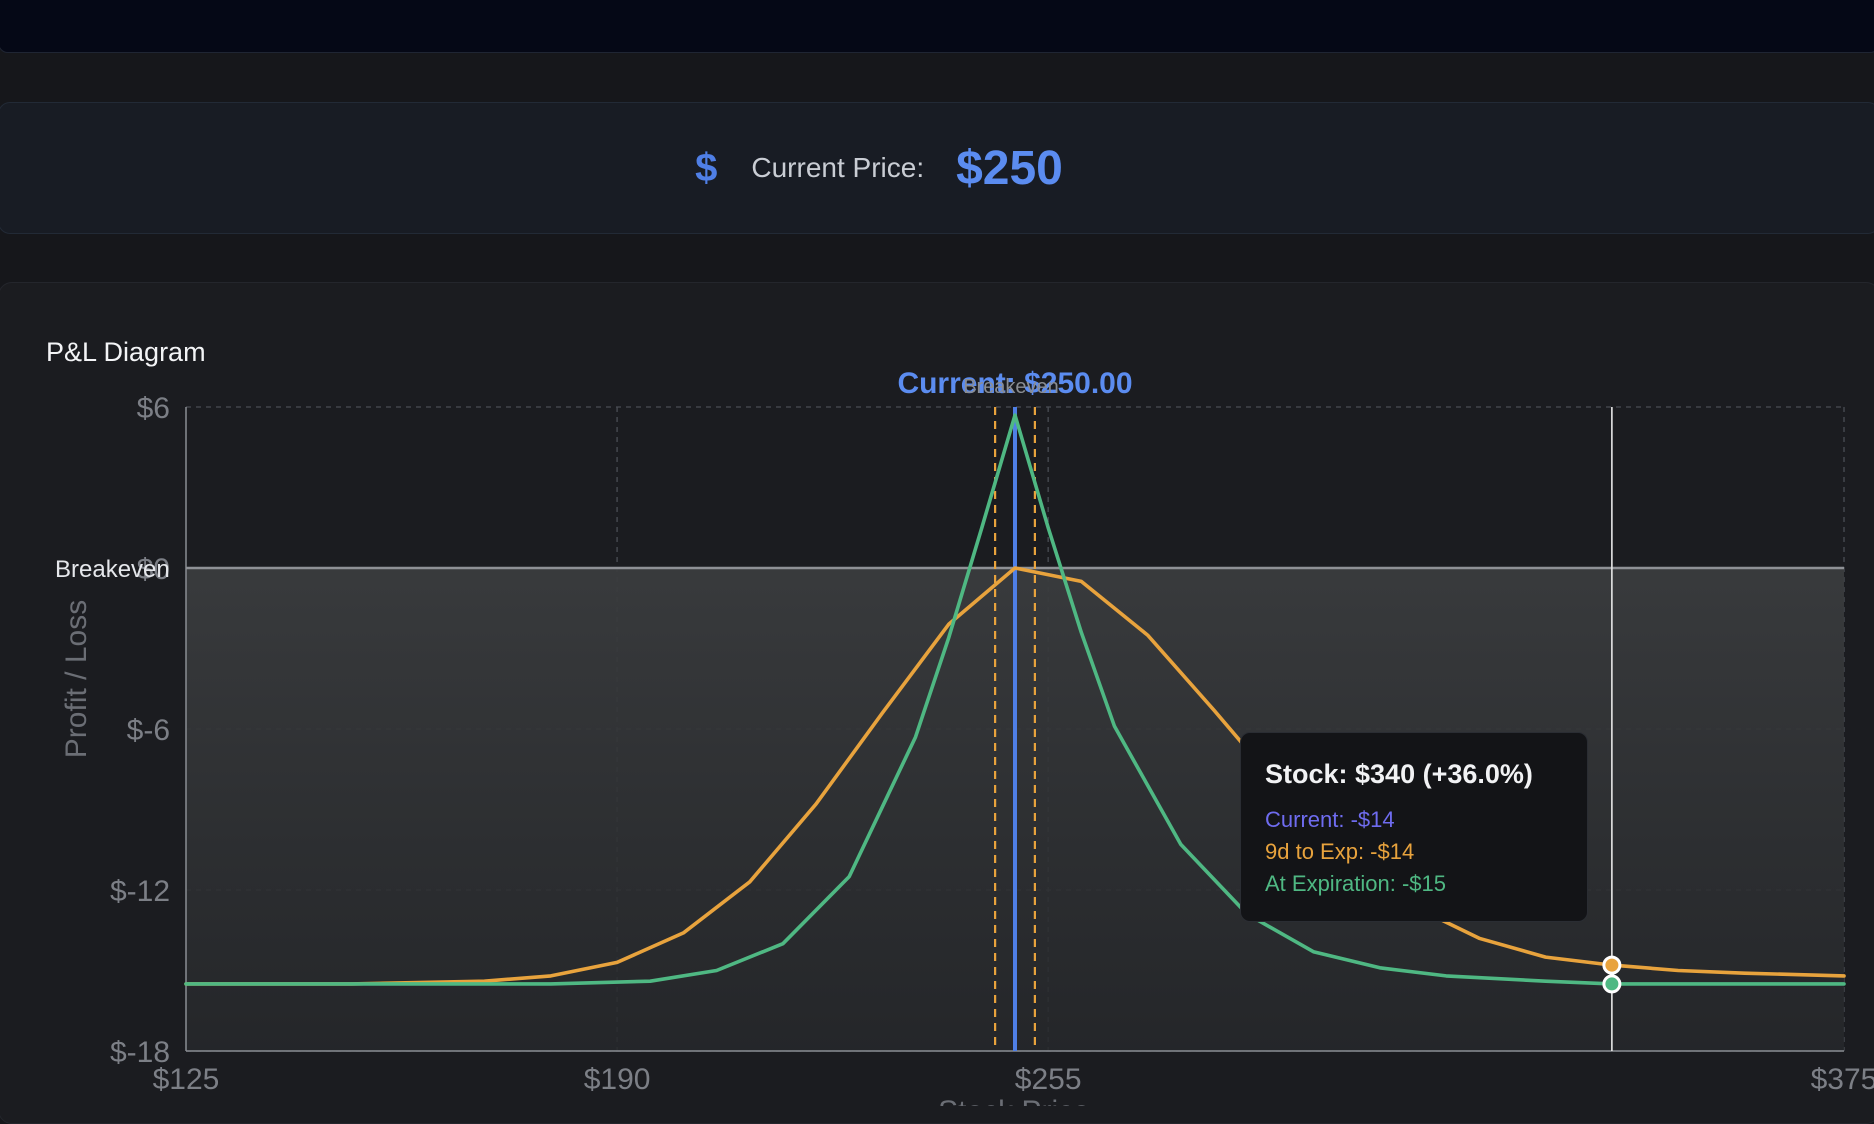  What do you see at coordinates (112, 569) in the screenshot?
I see `breakeven-label: Breakeven` at bounding box center [112, 569].